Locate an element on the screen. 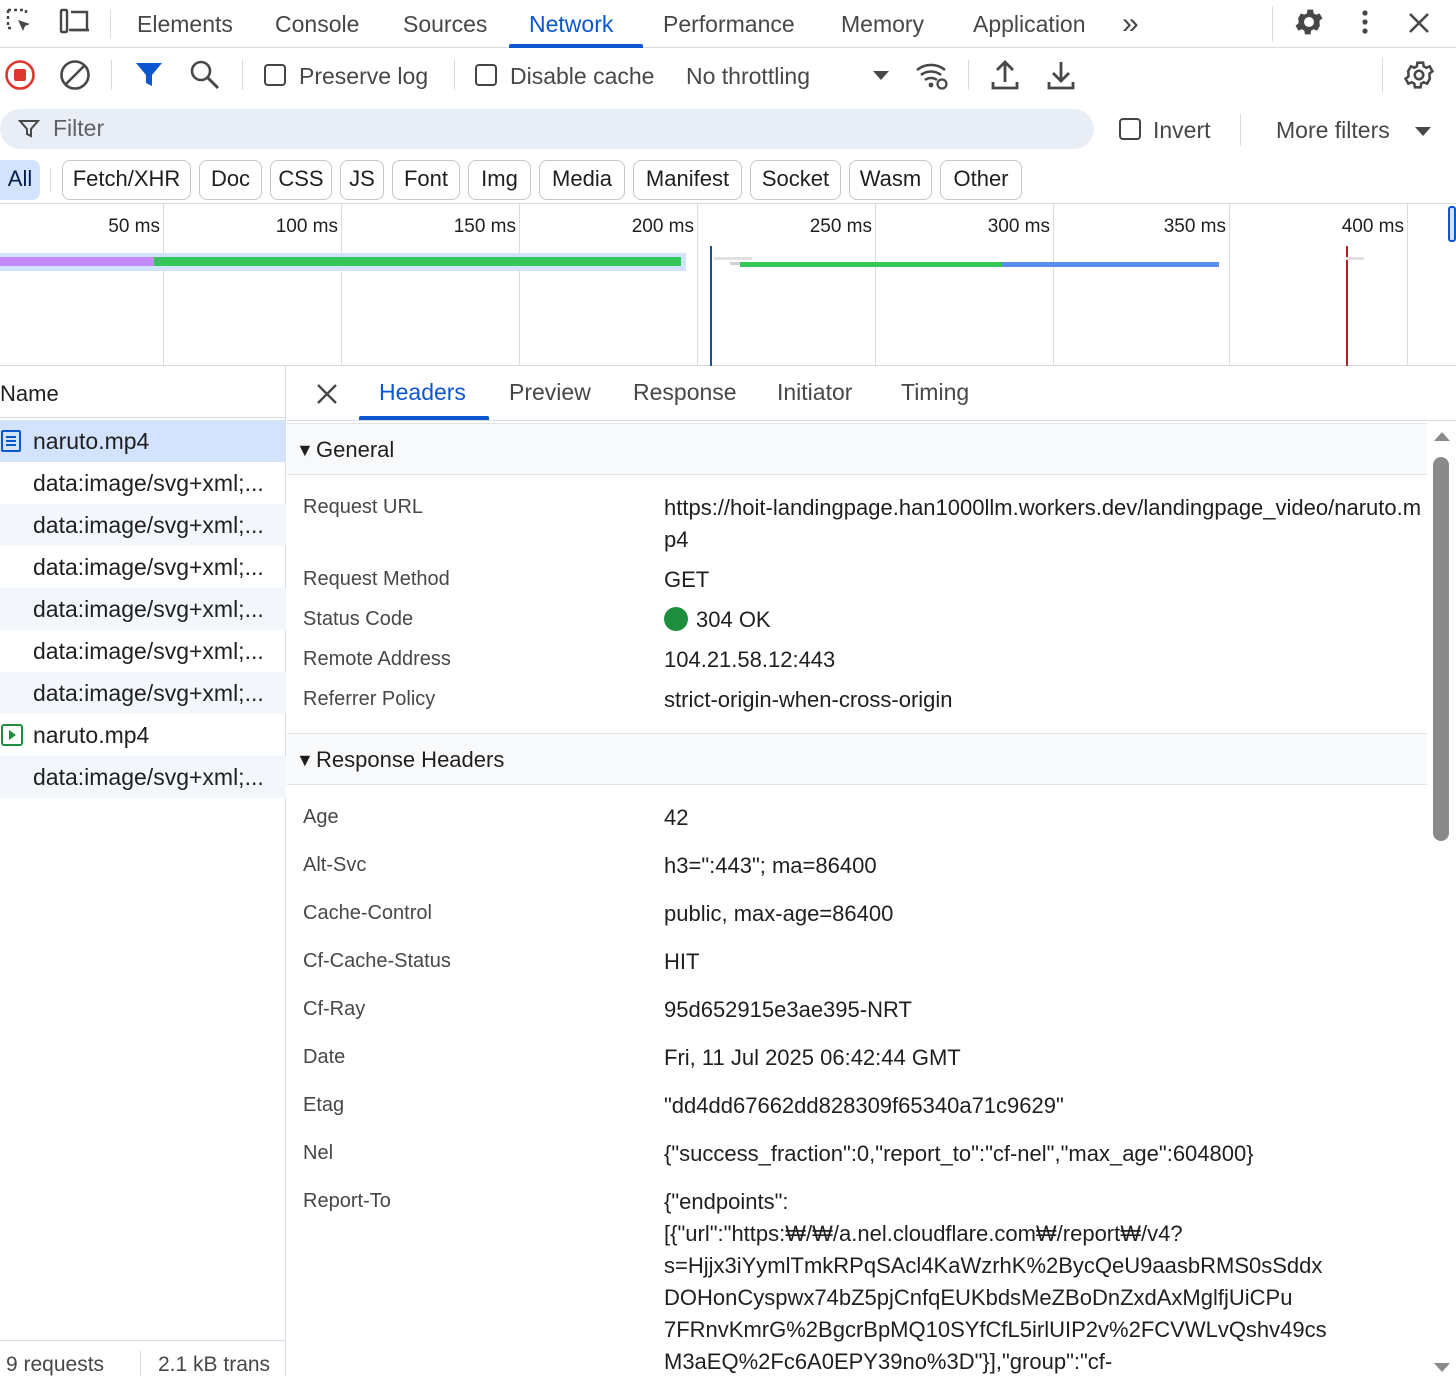 The image size is (1456, 1376). tick-label: 200 ms is located at coordinates (662, 226).